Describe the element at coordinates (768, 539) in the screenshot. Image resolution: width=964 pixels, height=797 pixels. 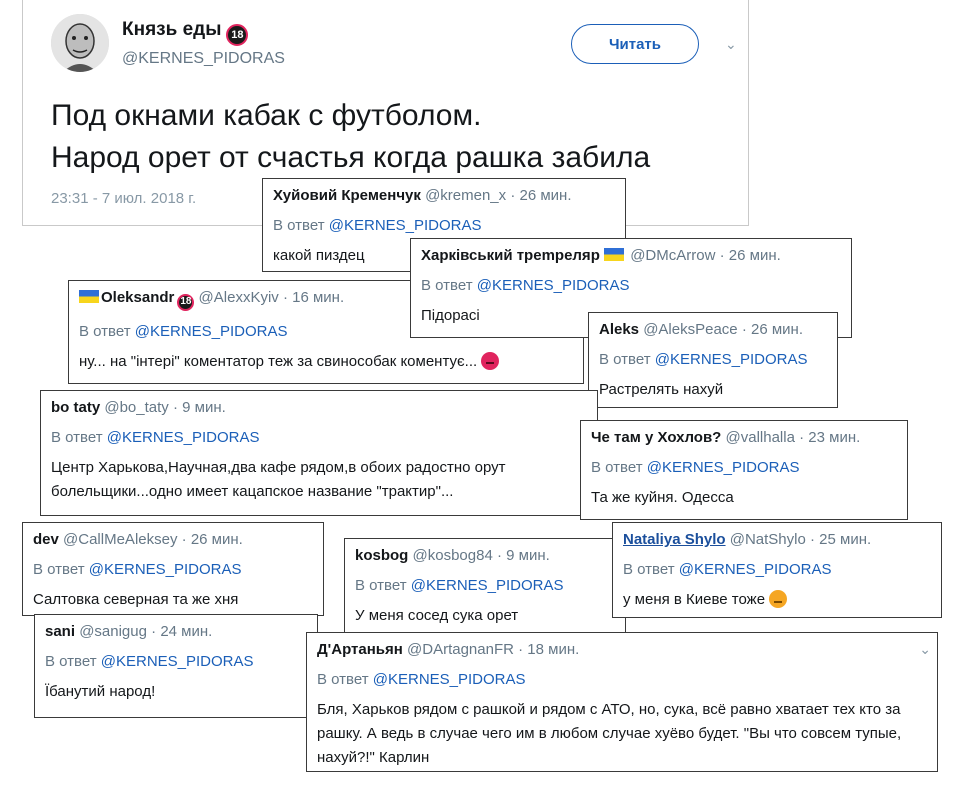
I see `reply-author-handle: @NatShylo` at that location.